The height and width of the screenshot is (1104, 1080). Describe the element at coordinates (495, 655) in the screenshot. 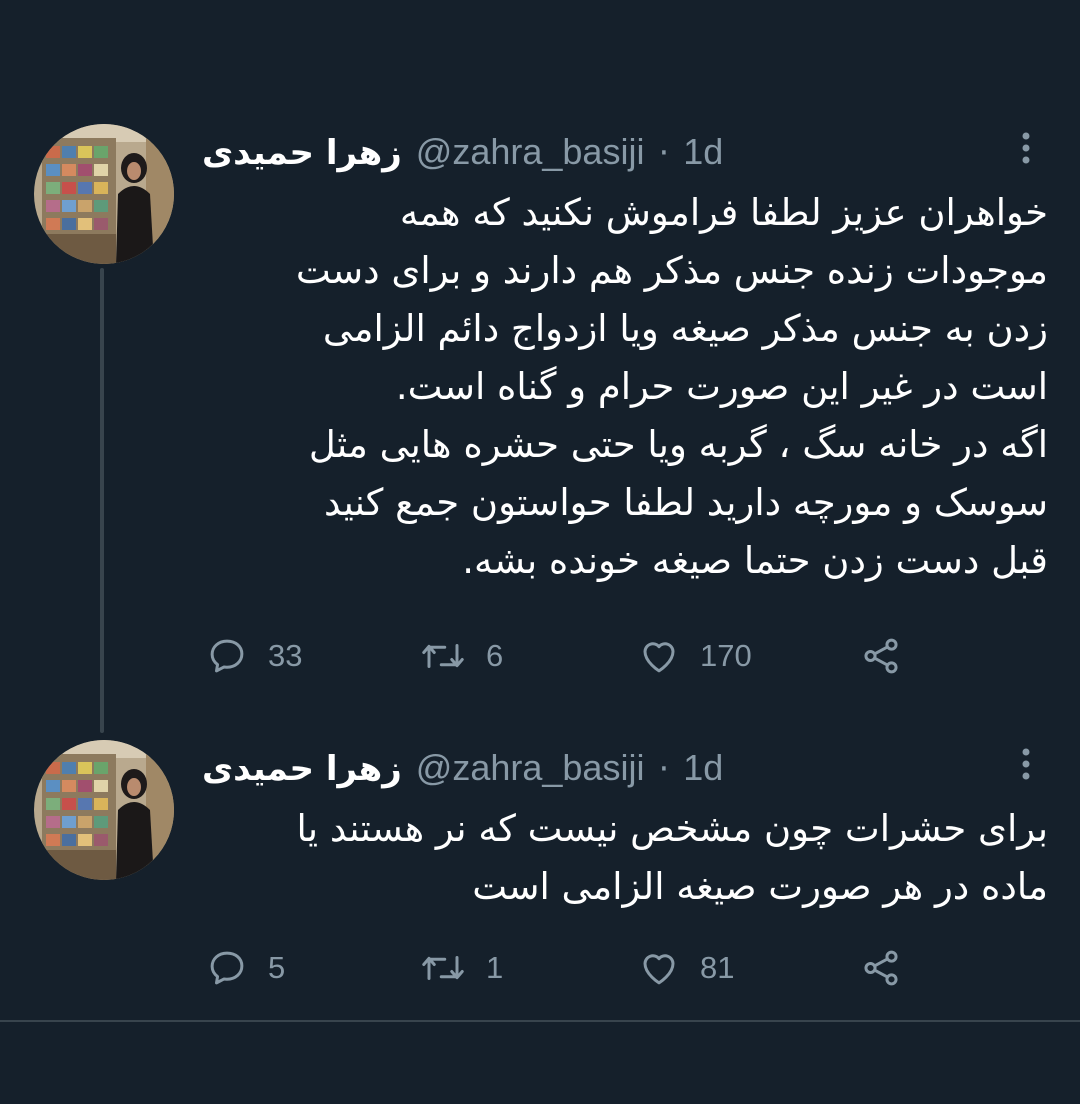

I see `retweet-count: 6` at that location.